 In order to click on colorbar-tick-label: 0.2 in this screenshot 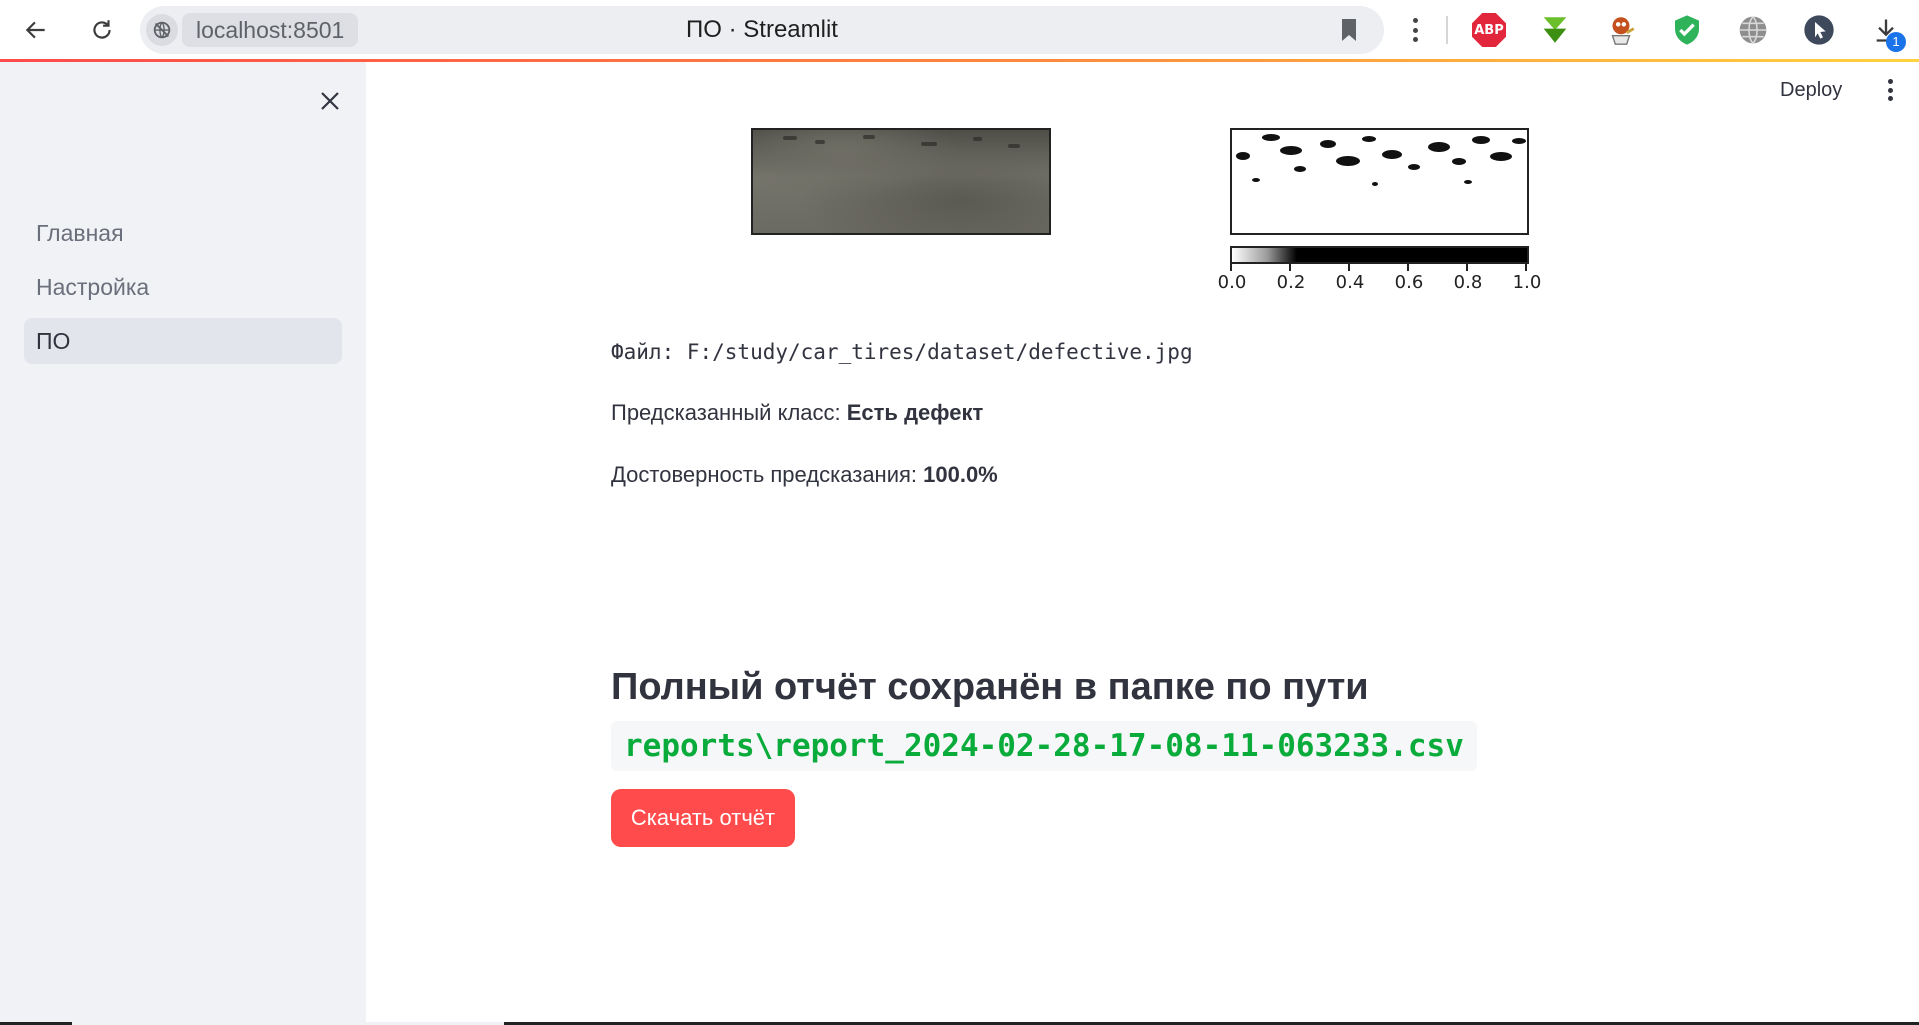, I will do `click(1291, 282)`.